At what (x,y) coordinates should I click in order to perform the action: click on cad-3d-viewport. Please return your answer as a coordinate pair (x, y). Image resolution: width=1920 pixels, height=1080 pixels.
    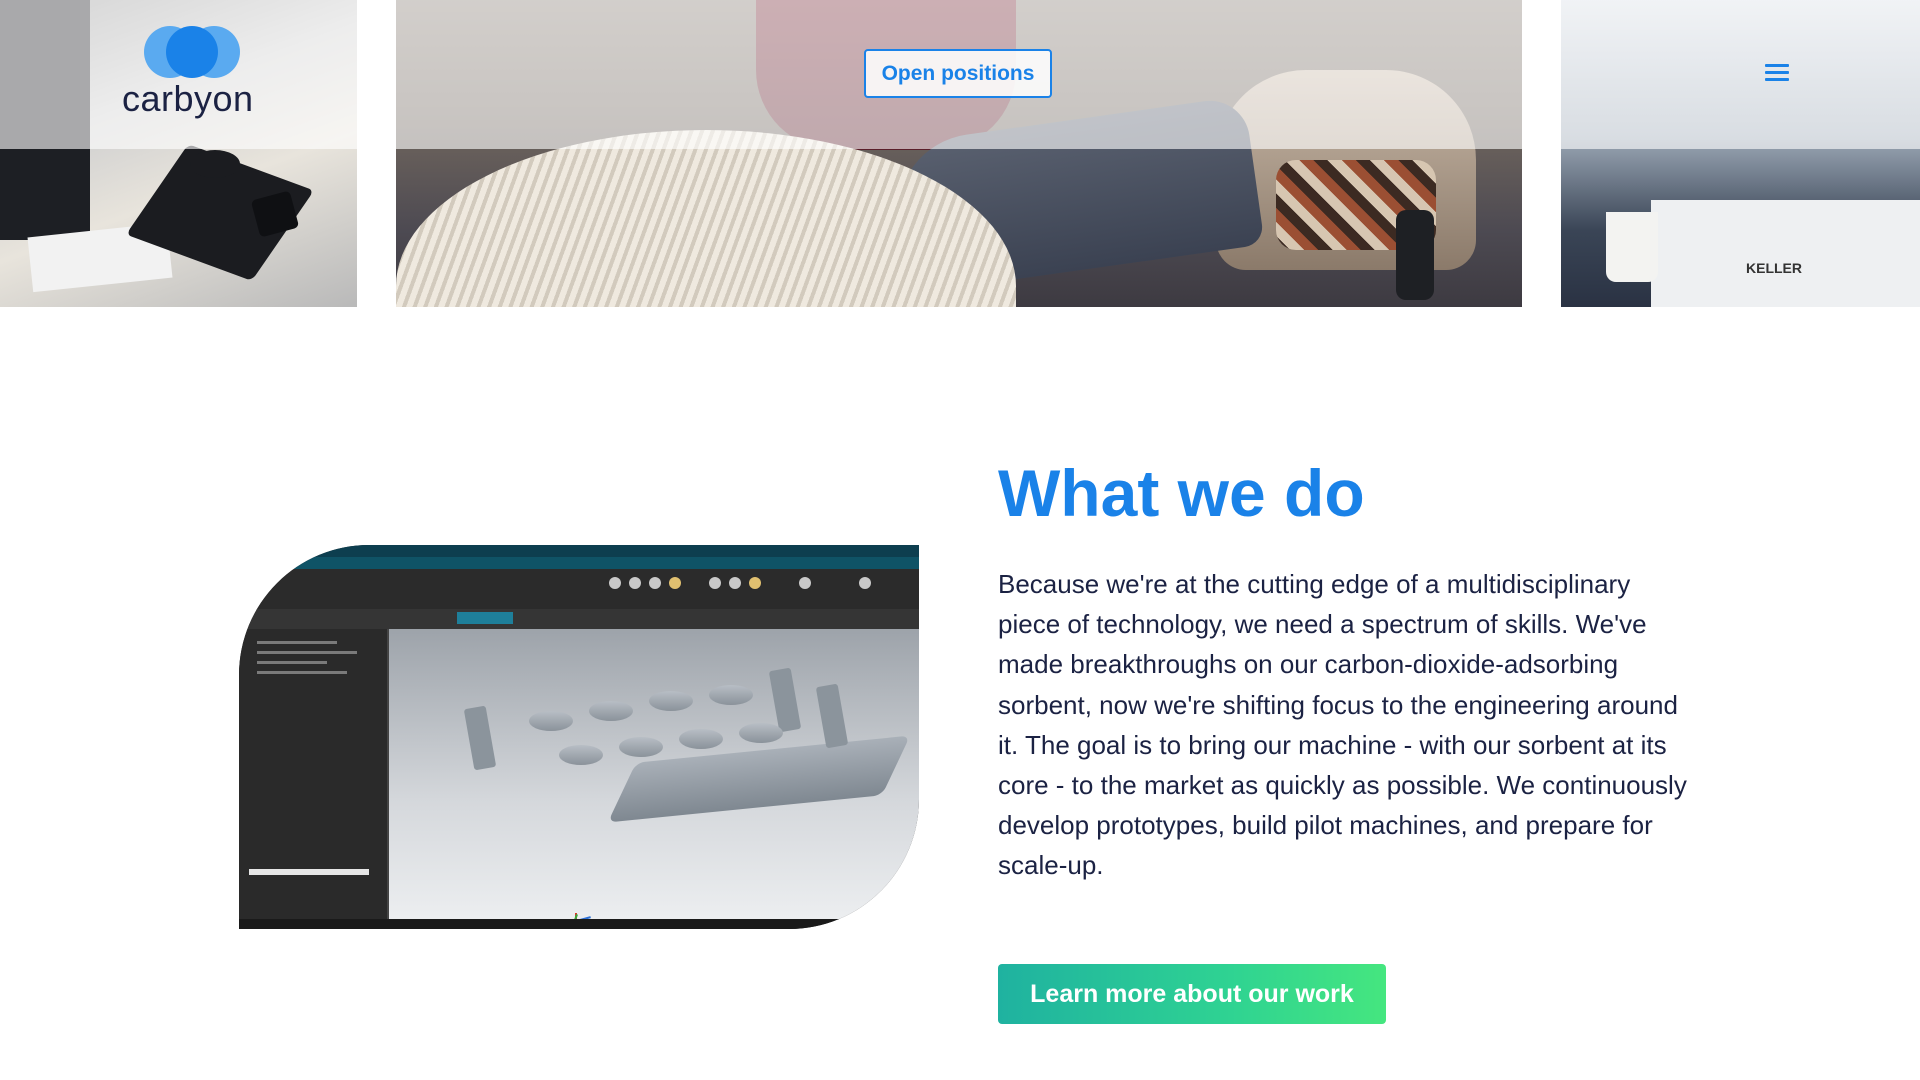
    Looking at the image, I should click on (654, 778).